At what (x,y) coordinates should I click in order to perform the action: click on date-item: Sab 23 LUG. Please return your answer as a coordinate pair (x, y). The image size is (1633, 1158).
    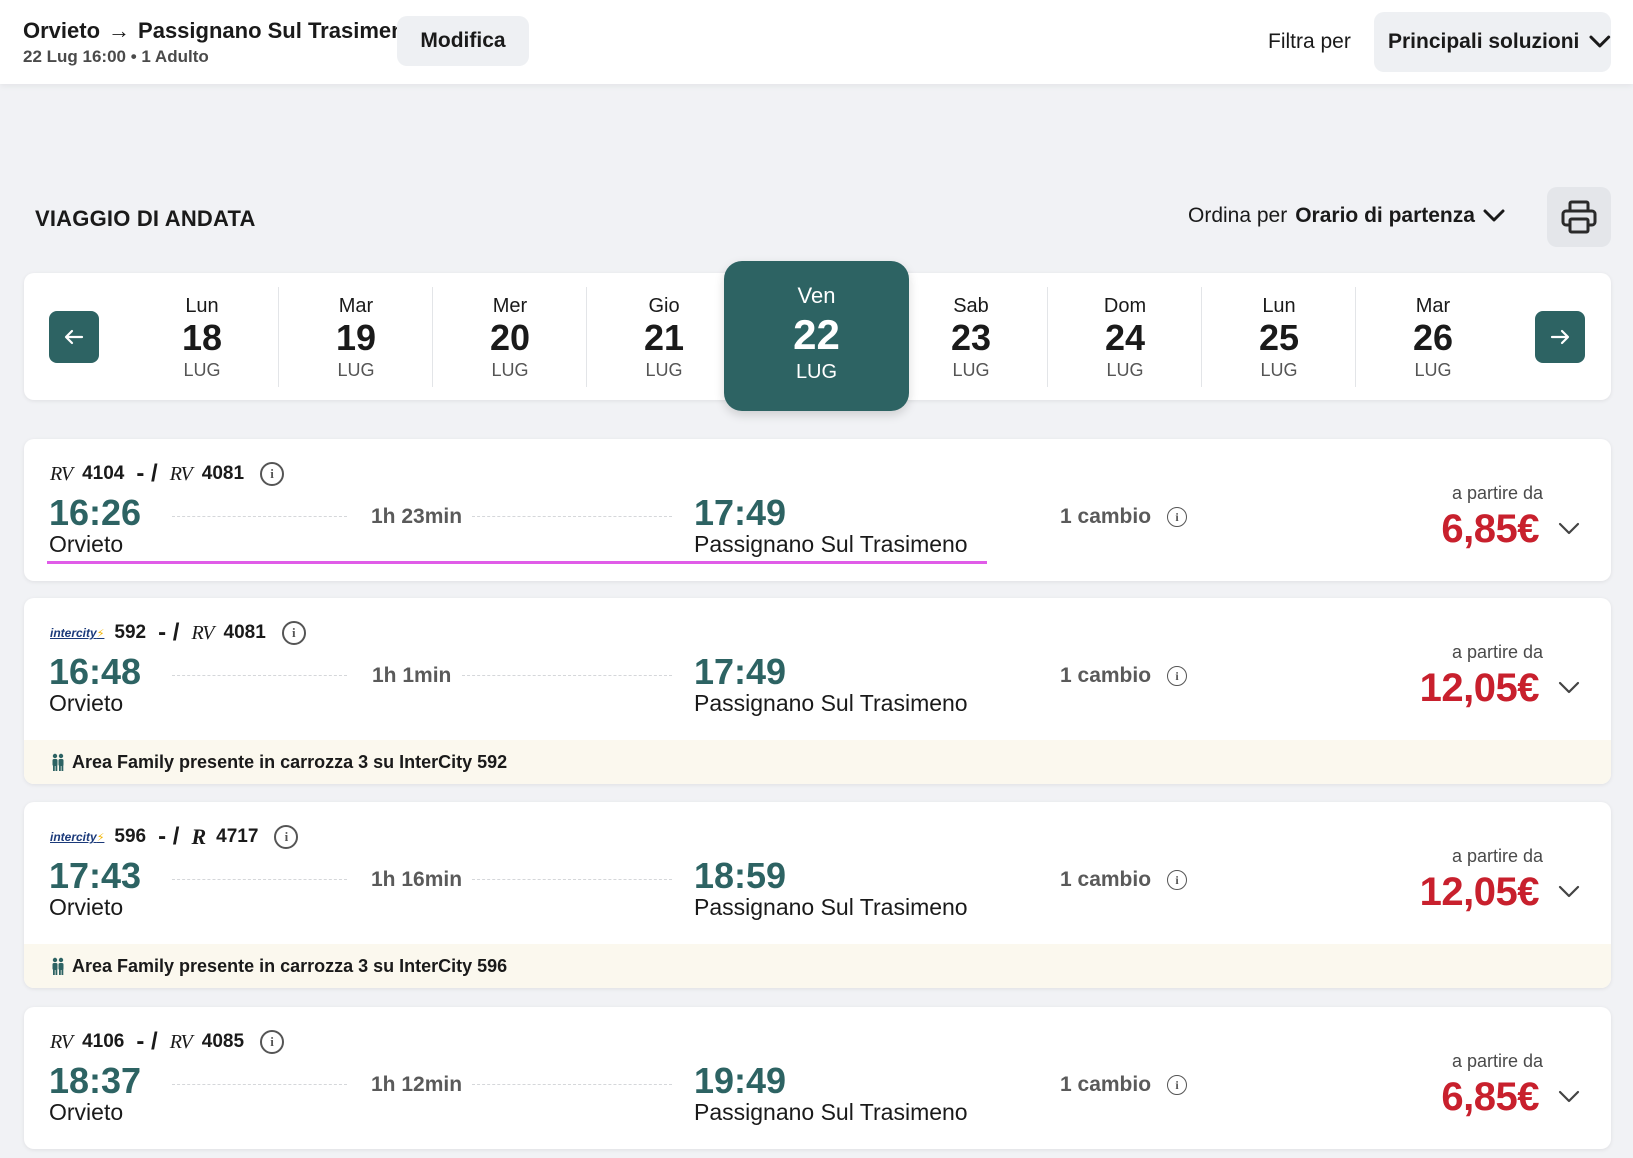
    Looking at the image, I should click on (971, 337).